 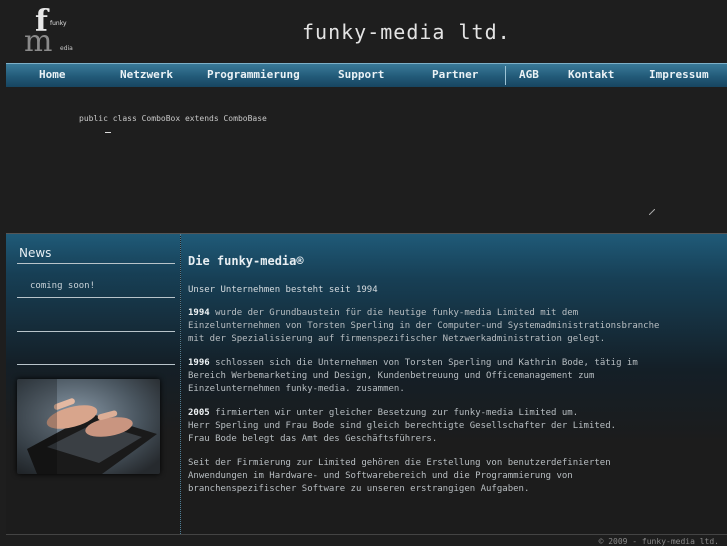 What do you see at coordinates (66, 48) in the screenshot?
I see `logo-text-edia: edia` at bounding box center [66, 48].